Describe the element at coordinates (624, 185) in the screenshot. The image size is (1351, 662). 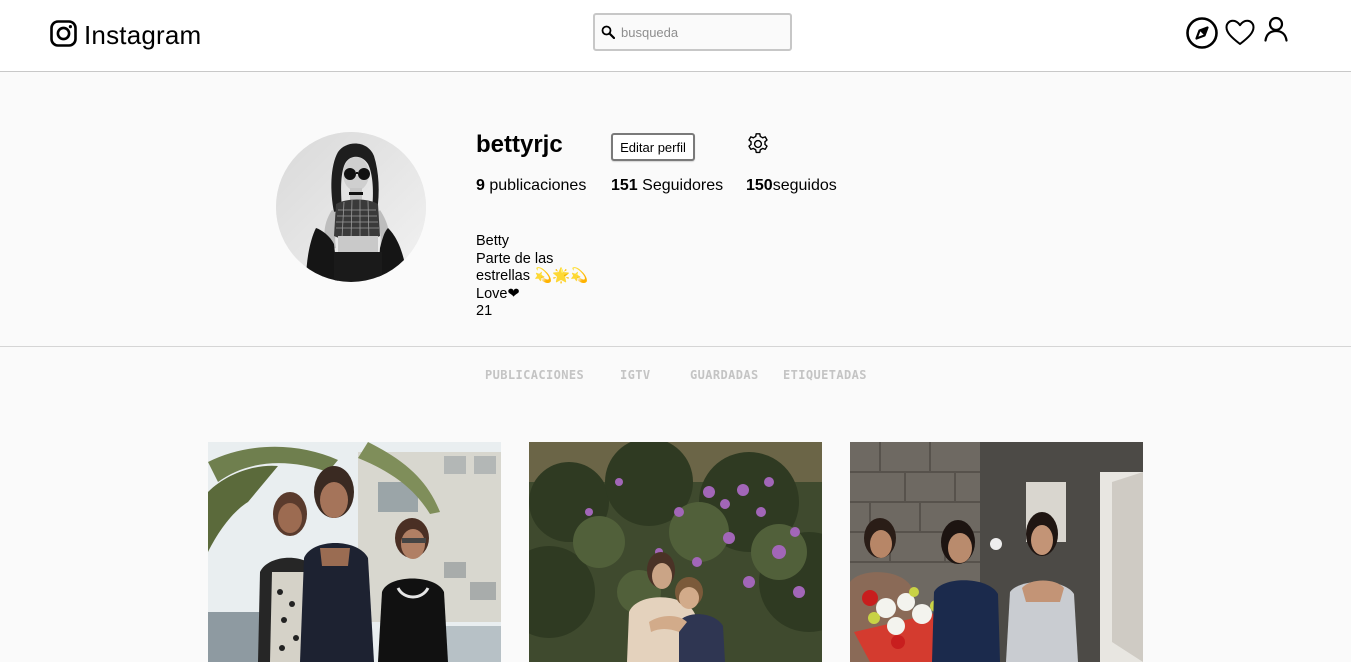
I see `followers-count: 151` at that location.